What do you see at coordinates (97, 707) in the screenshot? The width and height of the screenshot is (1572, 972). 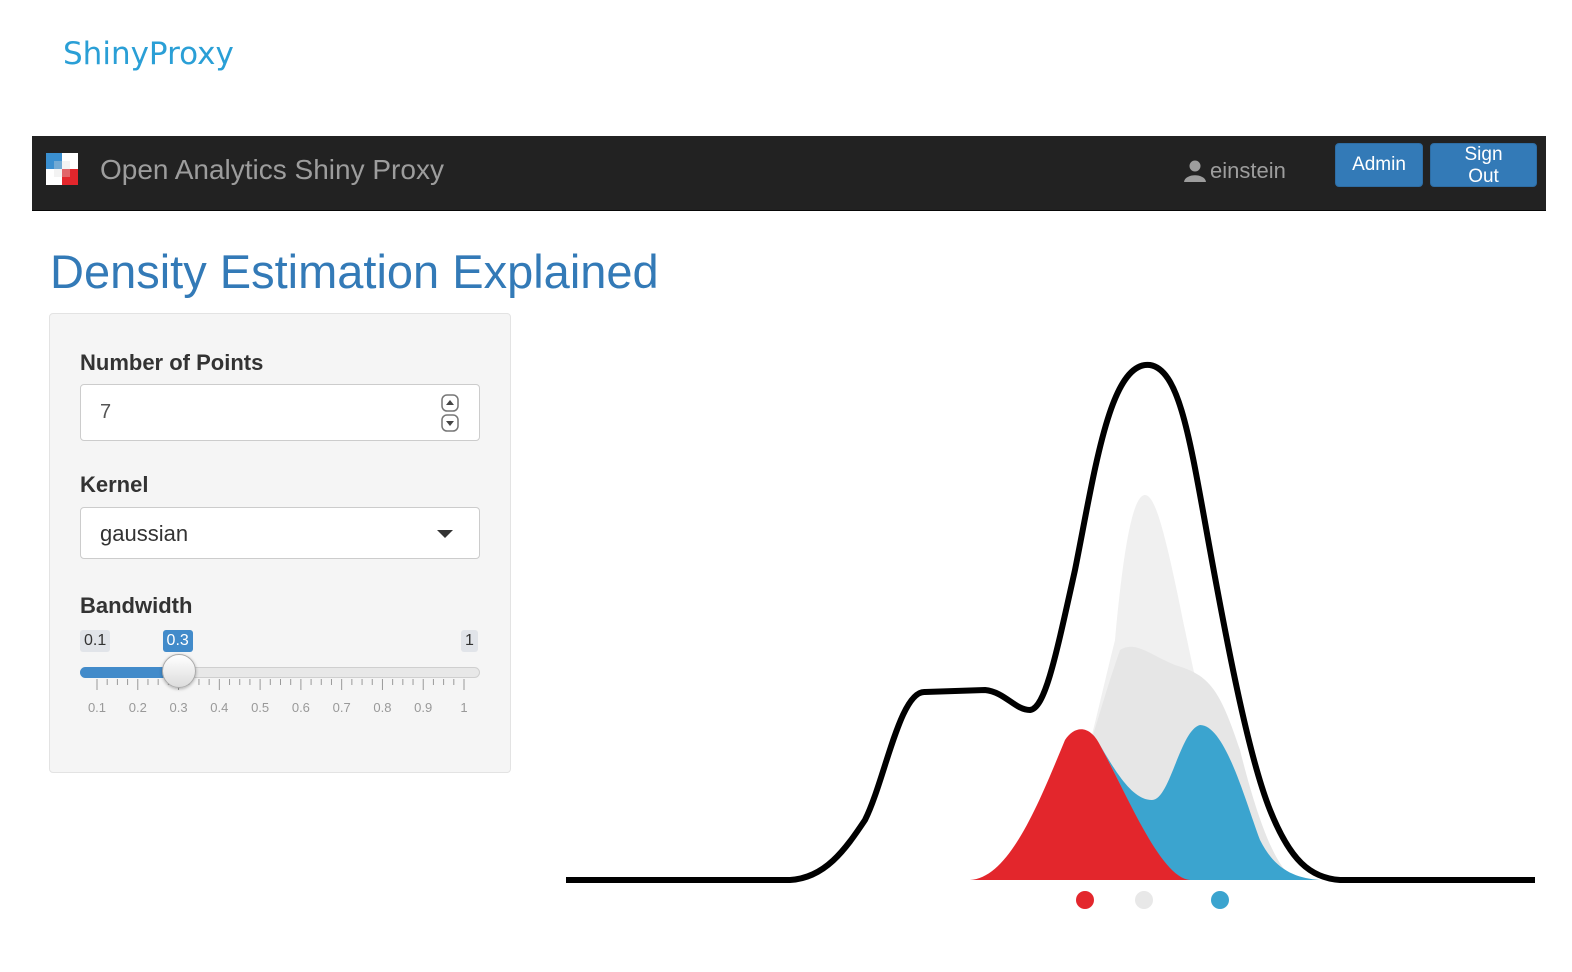 I see `slider-tick-label: 0.1` at bounding box center [97, 707].